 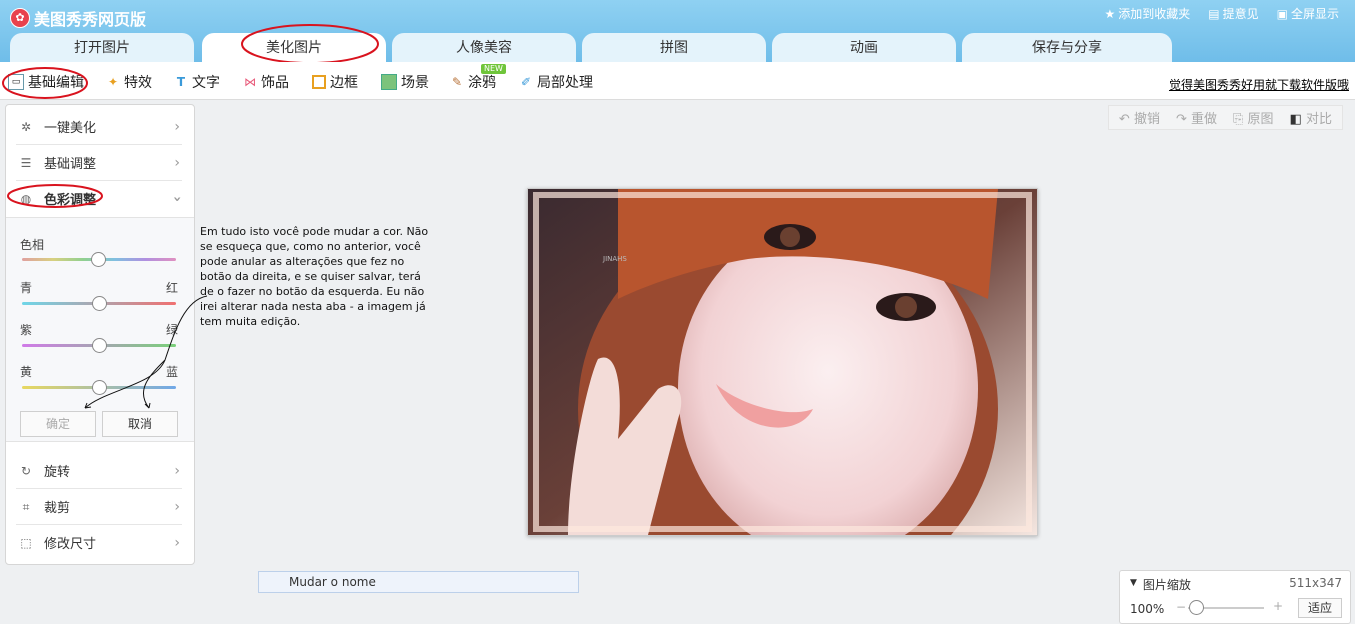 What do you see at coordinates (26, 372) in the screenshot?
I see `yellow-label: 黄` at bounding box center [26, 372].